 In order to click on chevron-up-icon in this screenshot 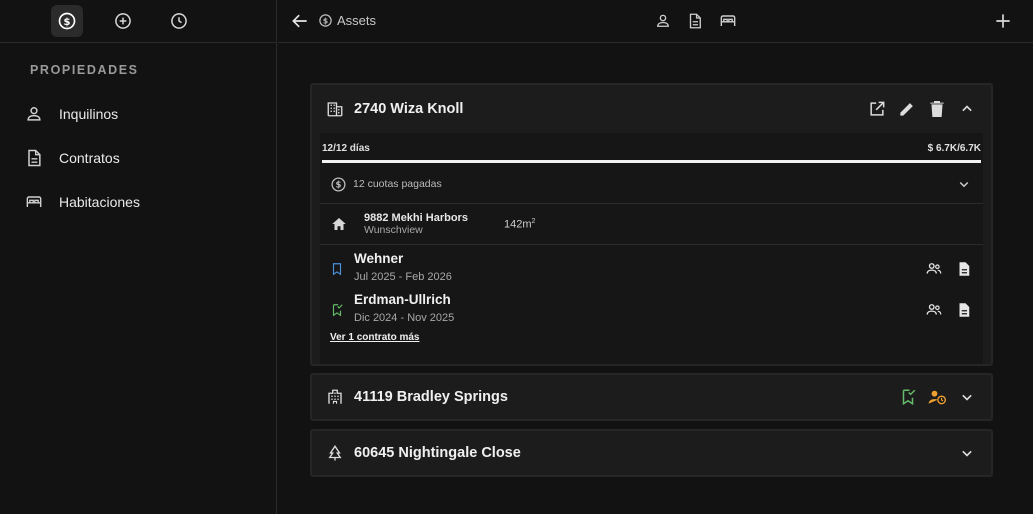, I will do `click(967, 109)`.